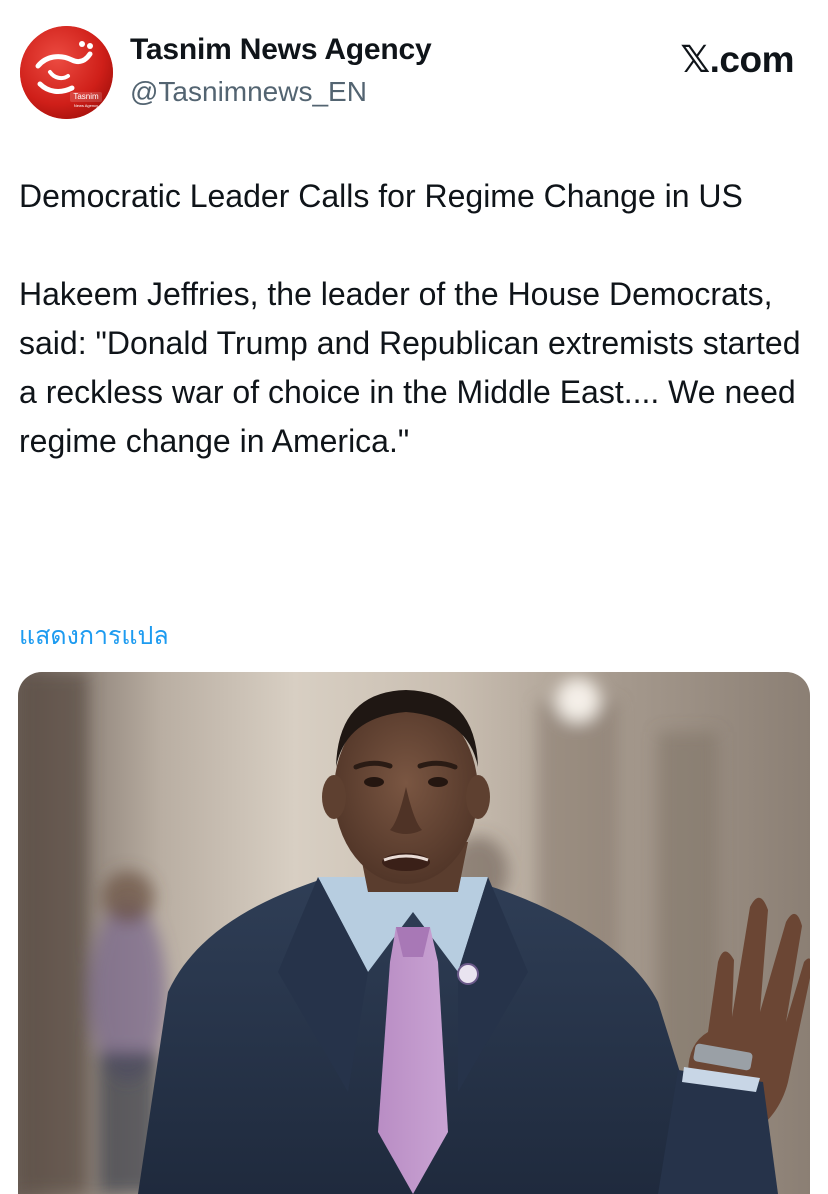 This screenshot has height=1194, width=828. Describe the element at coordinates (752, 59) in the screenshot. I see `source-site-suffix: .com` at that location.